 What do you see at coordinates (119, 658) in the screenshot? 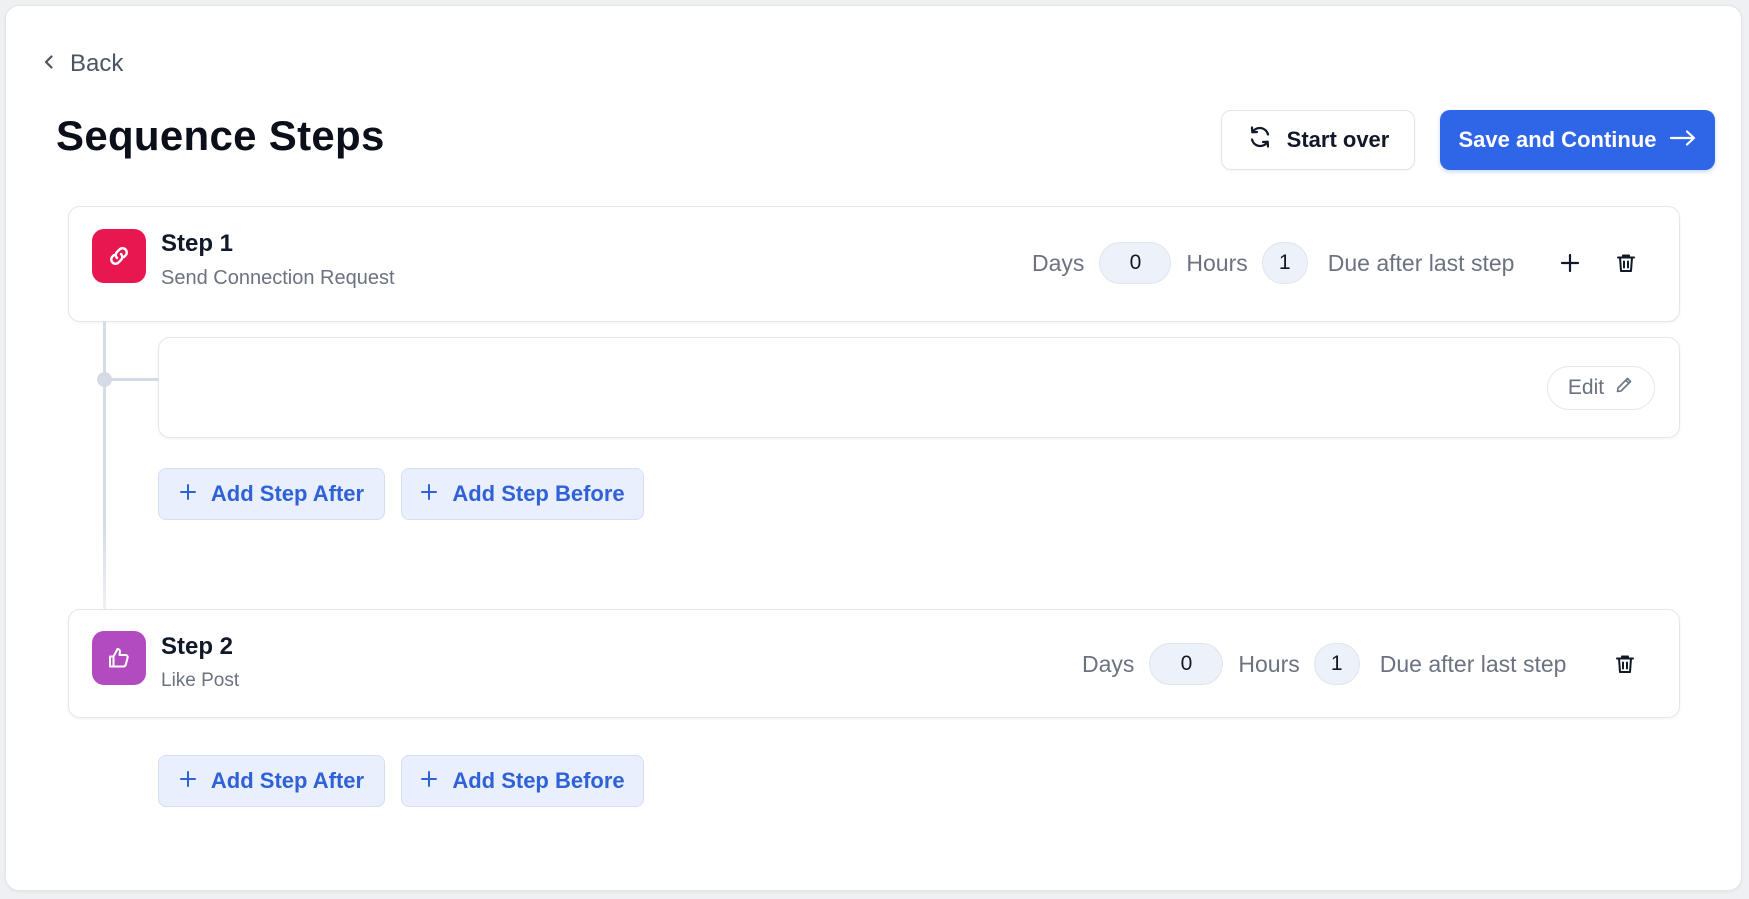
I see `thumbs-up-icon` at bounding box center [119, 658].